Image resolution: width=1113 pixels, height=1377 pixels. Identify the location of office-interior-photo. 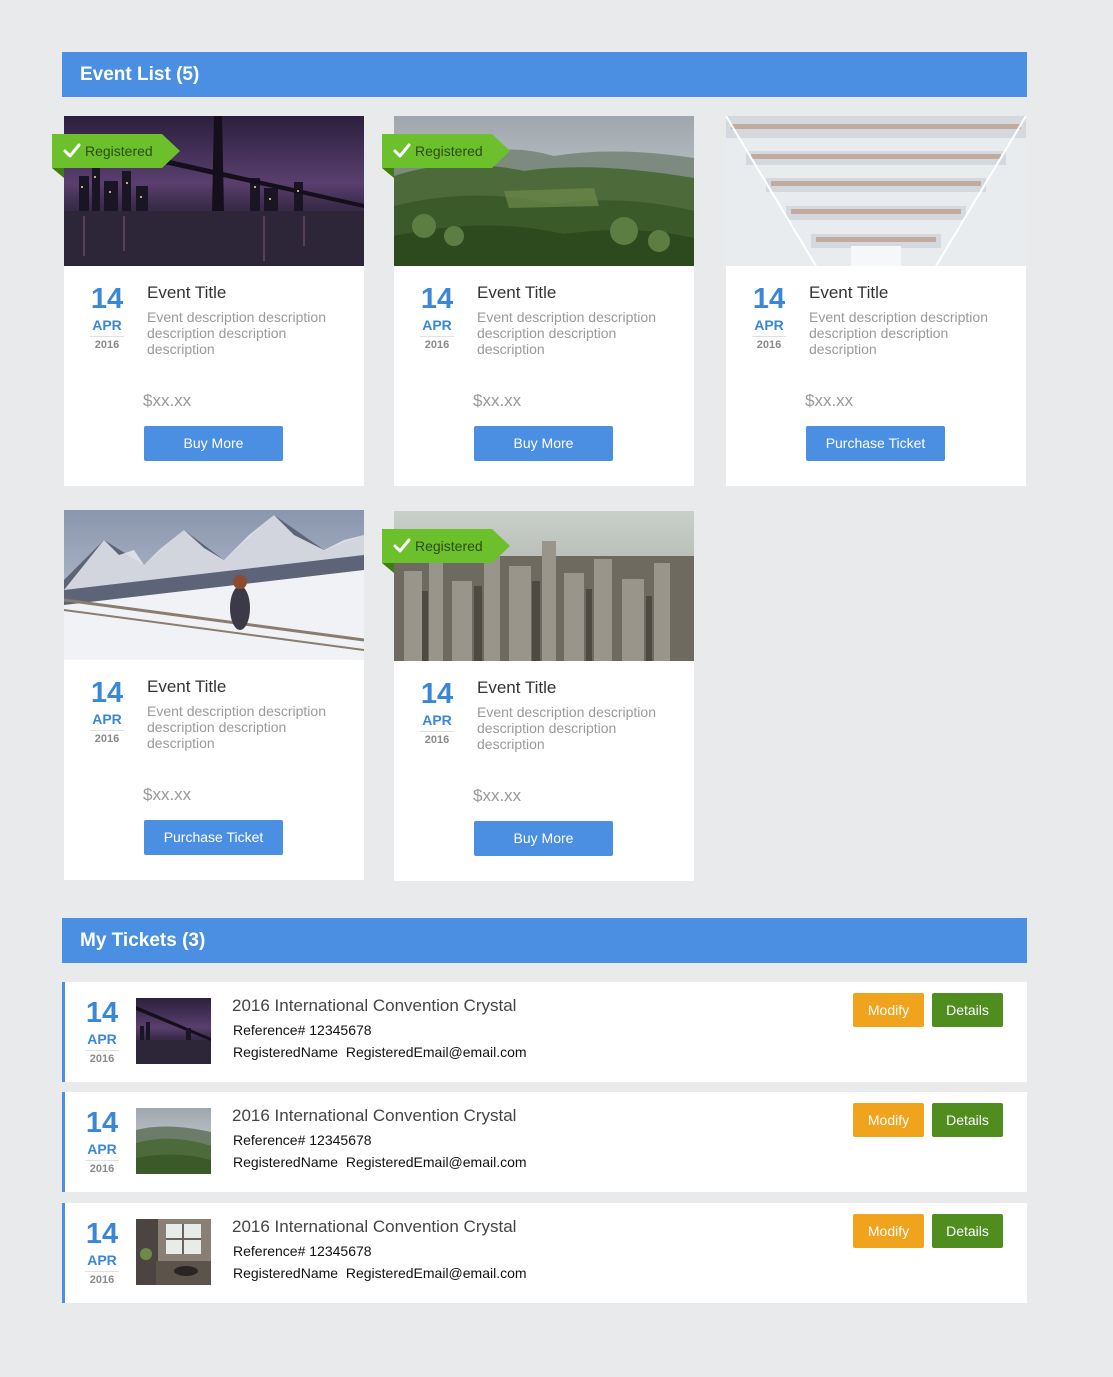
(173, 1252).